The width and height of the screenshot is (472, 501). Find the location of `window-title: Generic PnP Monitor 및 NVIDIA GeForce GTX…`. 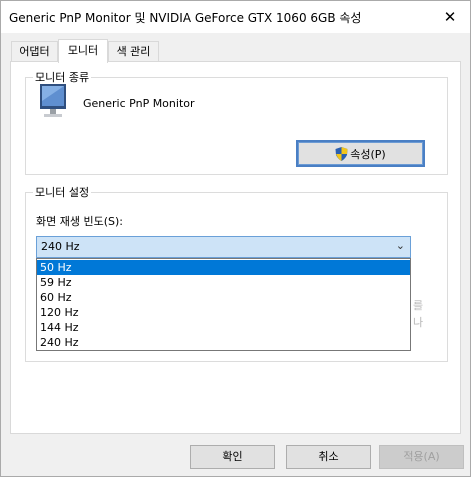

window-title: Generic PnP Monitor 및 NVIDIA GeForce GTX… is located at coordinates (185, 18).